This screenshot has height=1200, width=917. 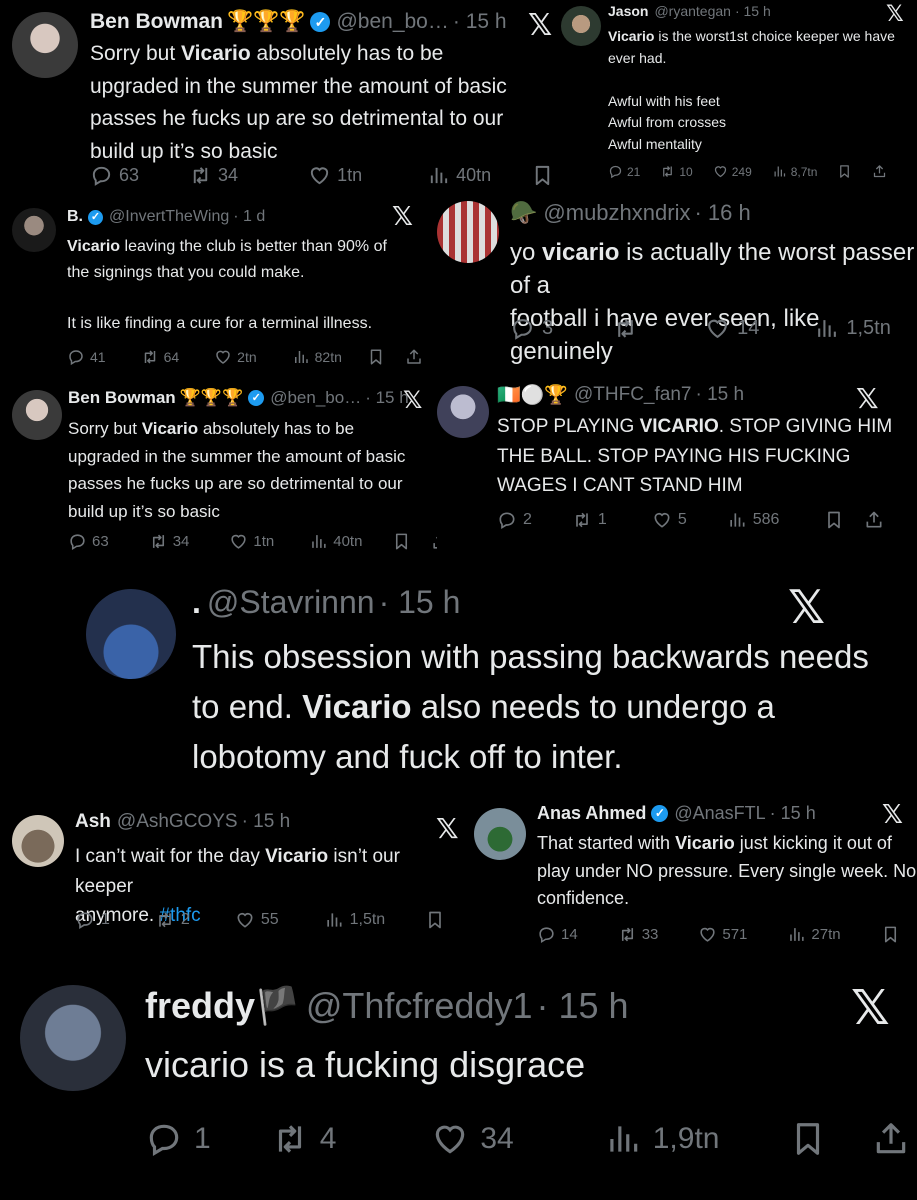 What do you see at coordinates (589, 520) in the screenshot?
I see `repost-button: 1` at bounding box center [589, 520].